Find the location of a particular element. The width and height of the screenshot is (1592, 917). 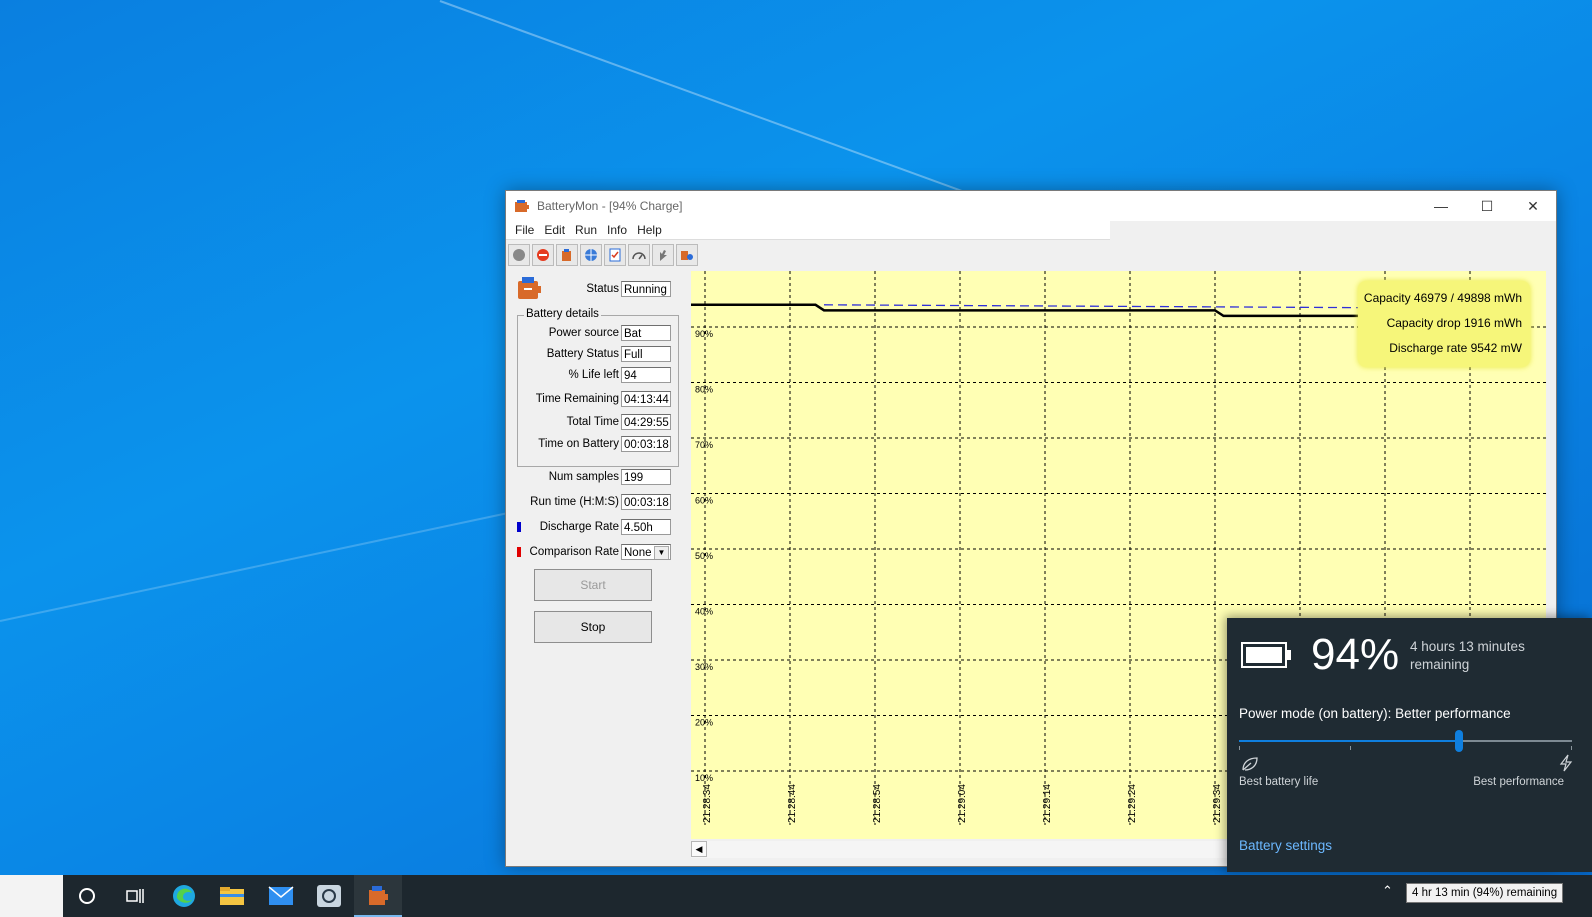

cortana-icon is located at coordinates (87, 896).